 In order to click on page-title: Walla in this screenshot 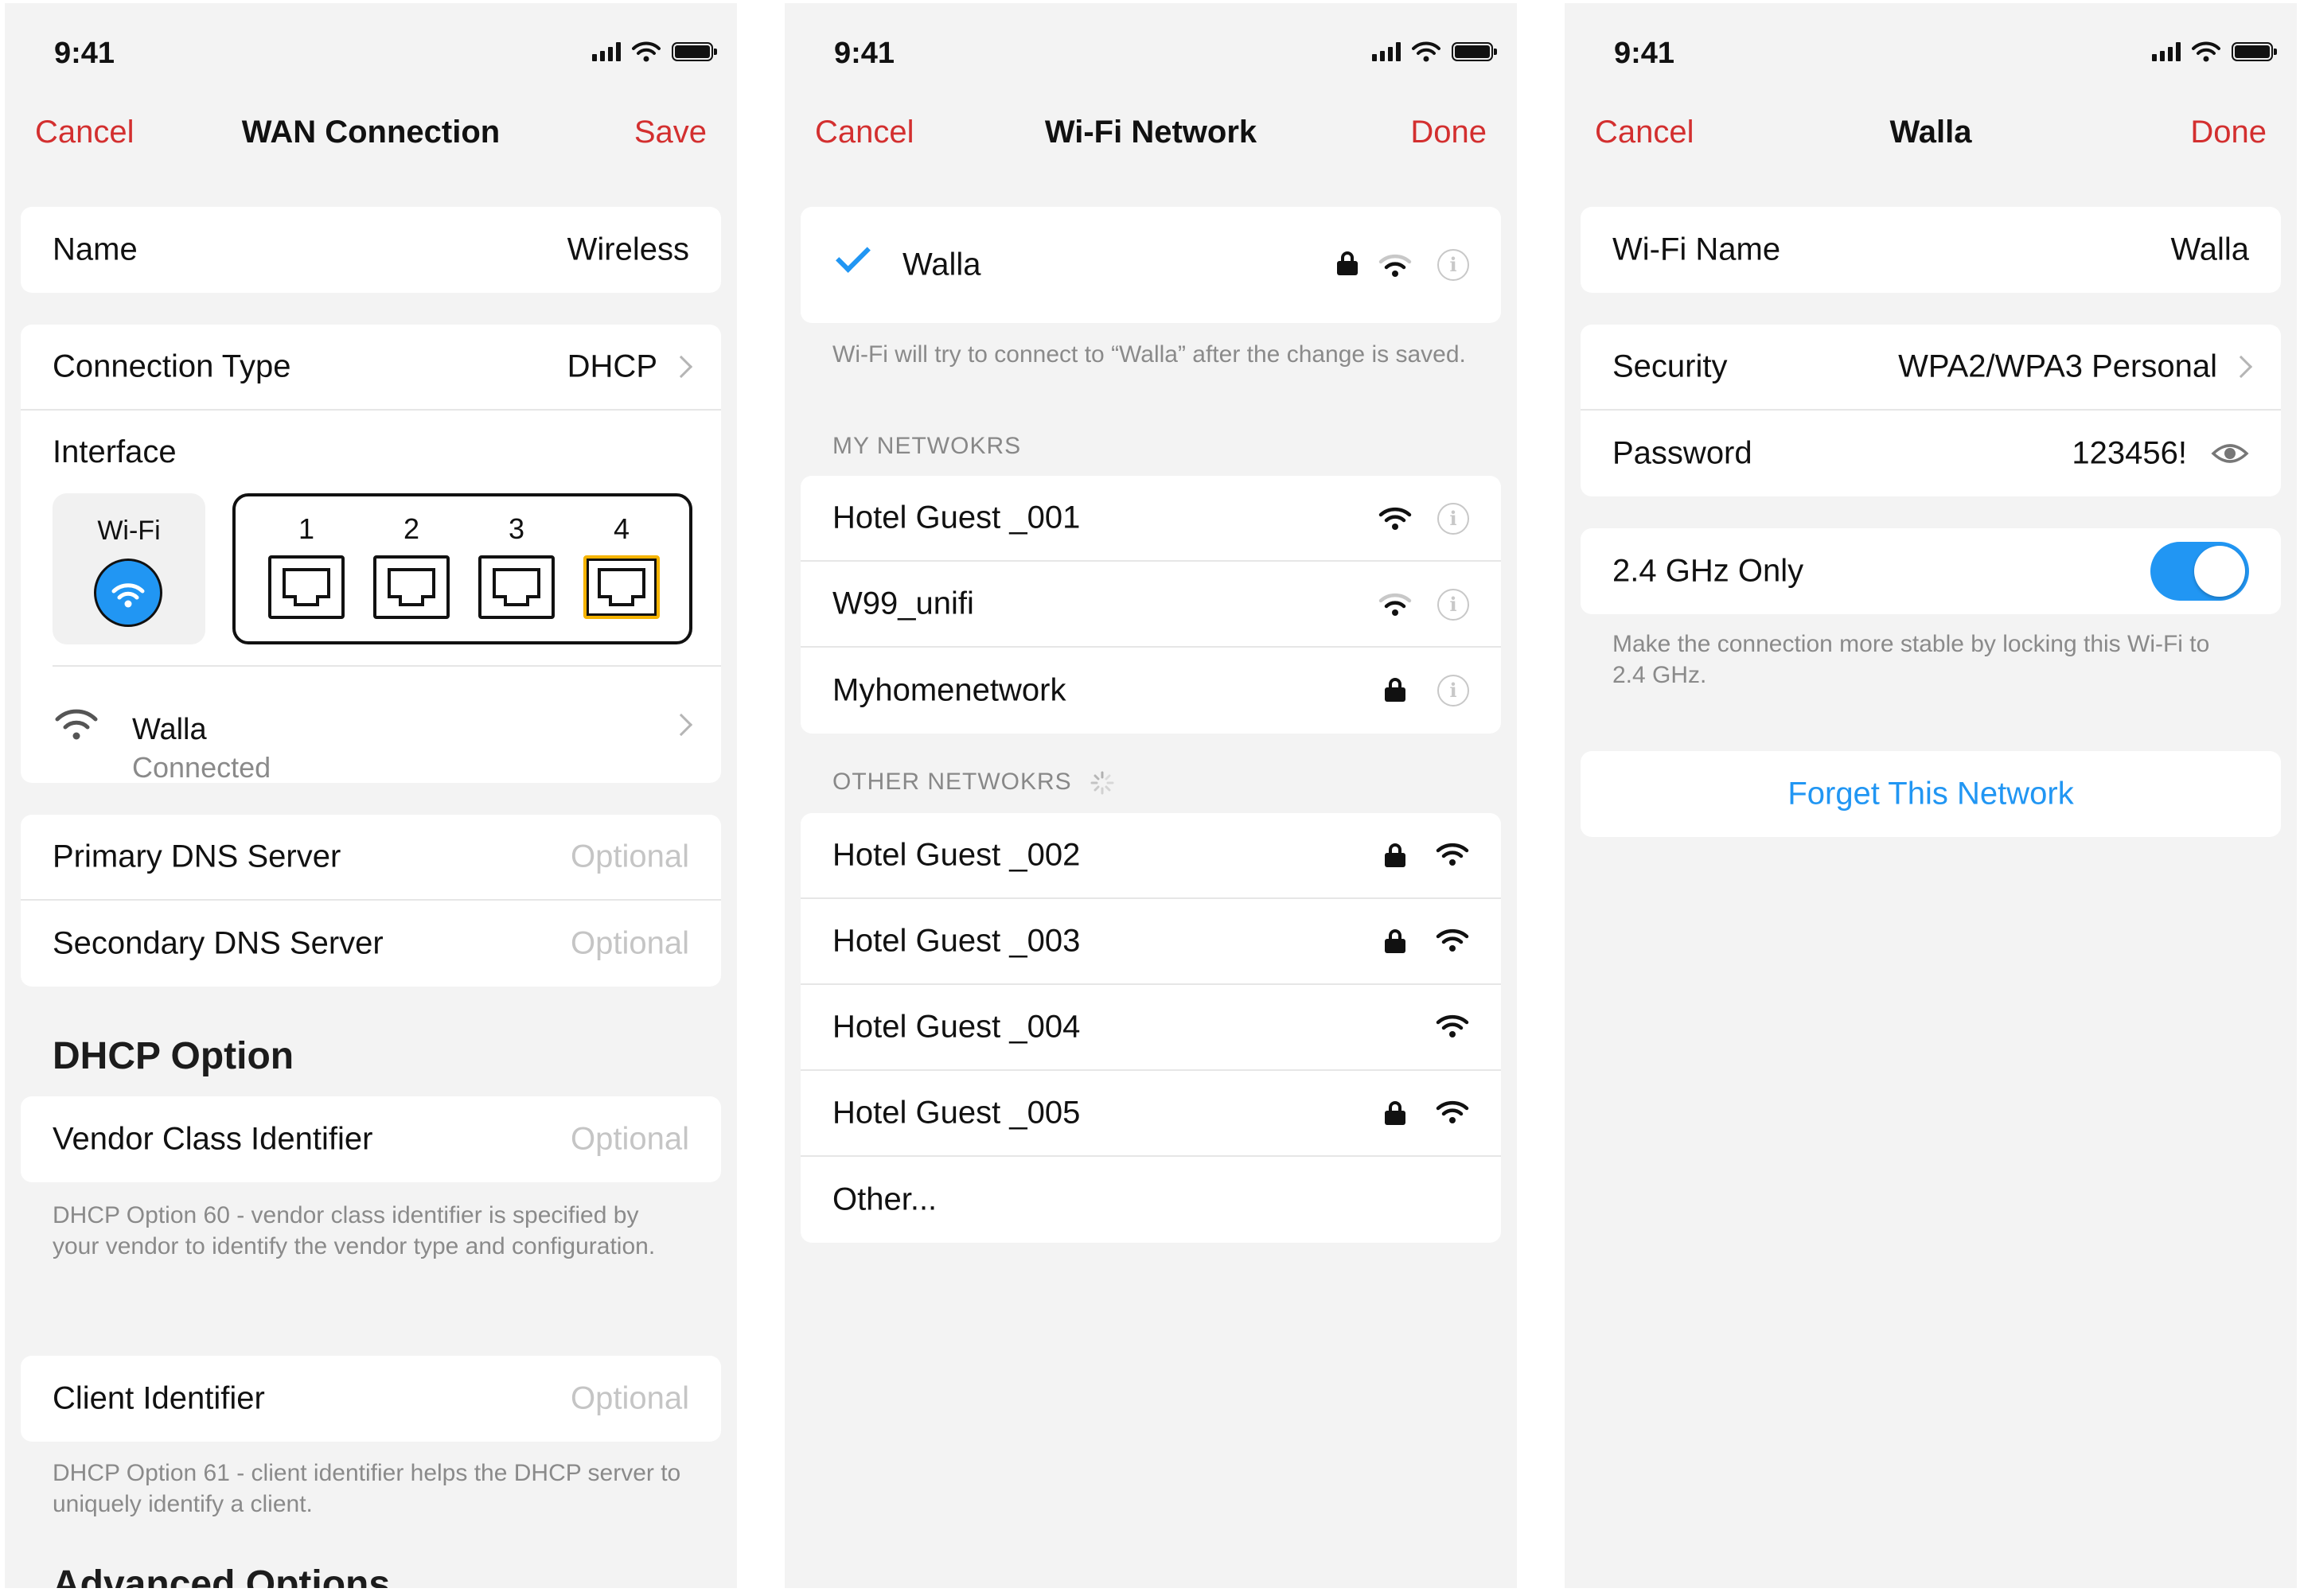, I will do `click(1931, 132)`.